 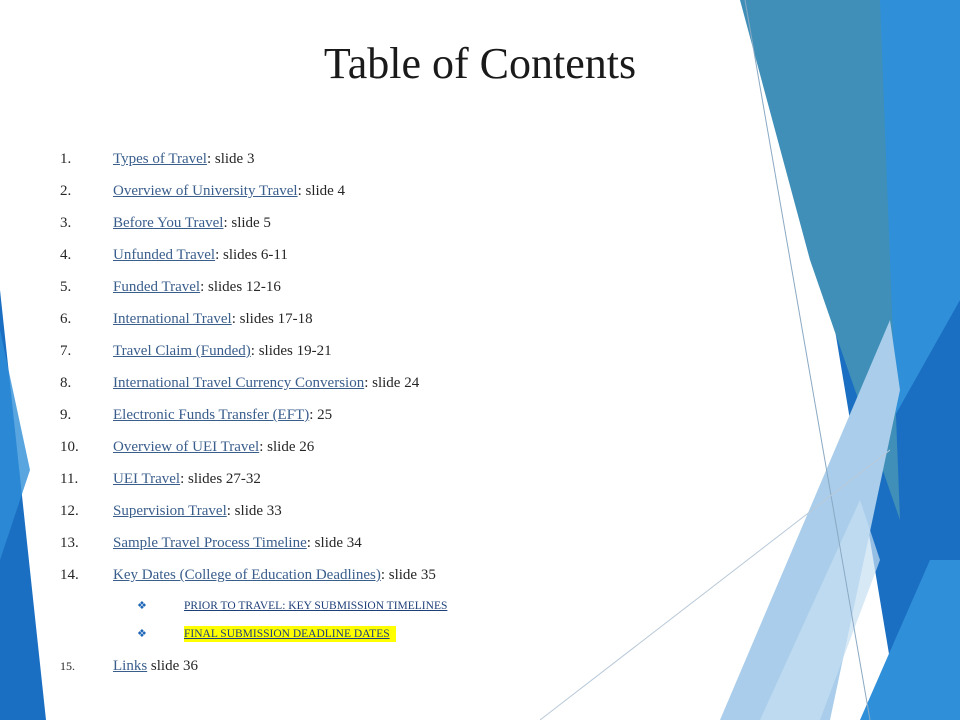 What do you see at coordinates (321, 191) in the screenshot?
I see `item-slide-ref: : slide 4` at bounding box center [321, 191].